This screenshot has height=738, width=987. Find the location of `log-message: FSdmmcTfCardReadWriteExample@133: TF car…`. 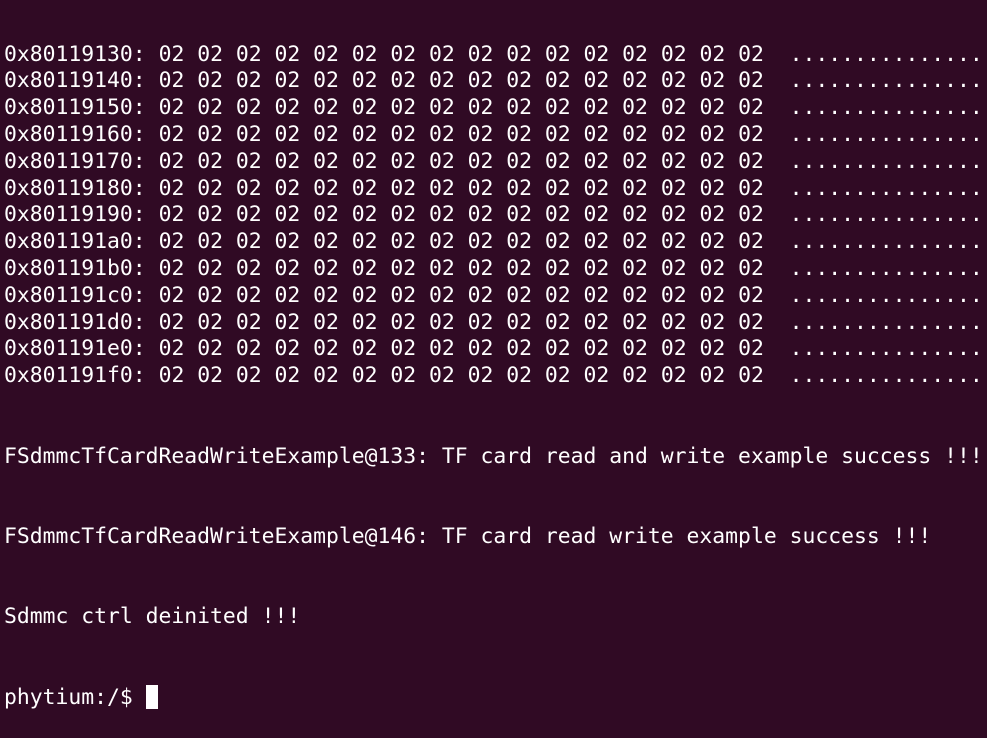

log-message: FSdmmcTfCardReadWriteExample@133: TF car… is located at coordinates (493, 456).